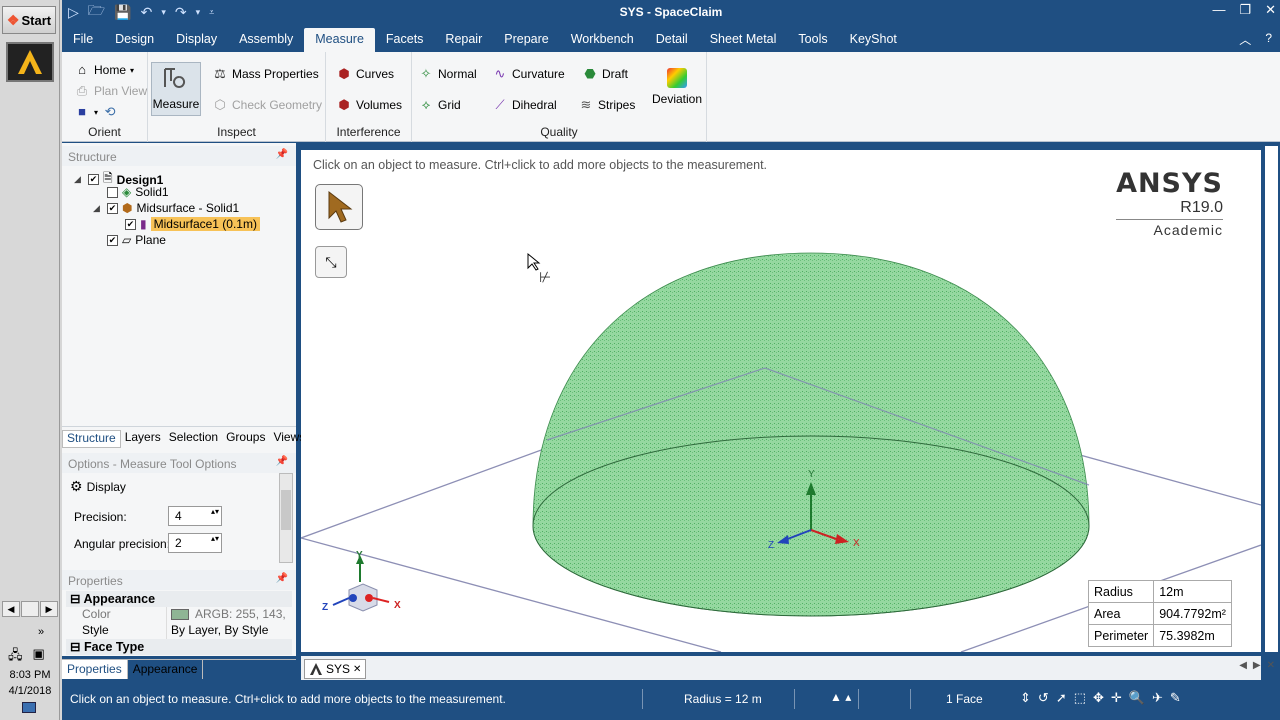  I want to click on close-doc-icon: ✕, so click(1271, 665).